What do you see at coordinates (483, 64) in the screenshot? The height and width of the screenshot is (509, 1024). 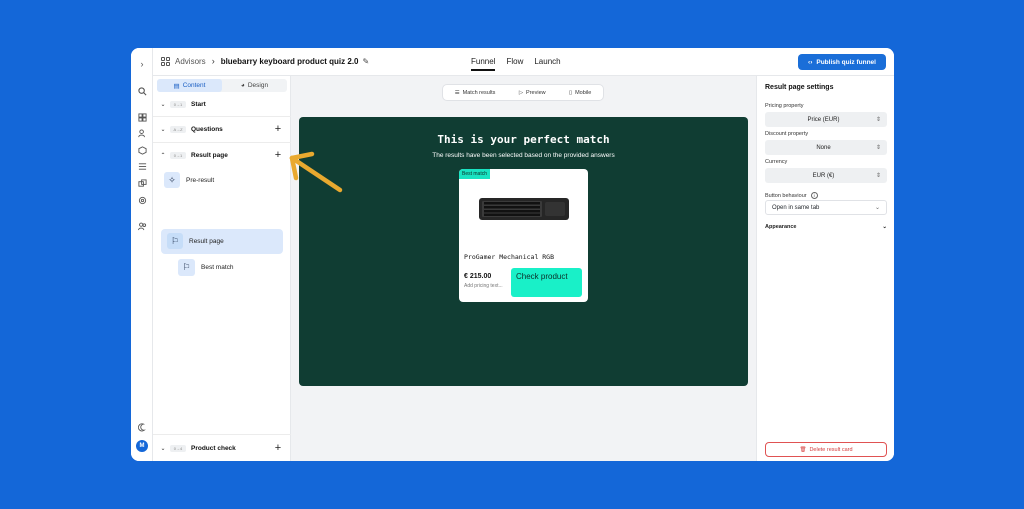 I see `tab-funnel: Funnel` at bounding box center [483, 64].